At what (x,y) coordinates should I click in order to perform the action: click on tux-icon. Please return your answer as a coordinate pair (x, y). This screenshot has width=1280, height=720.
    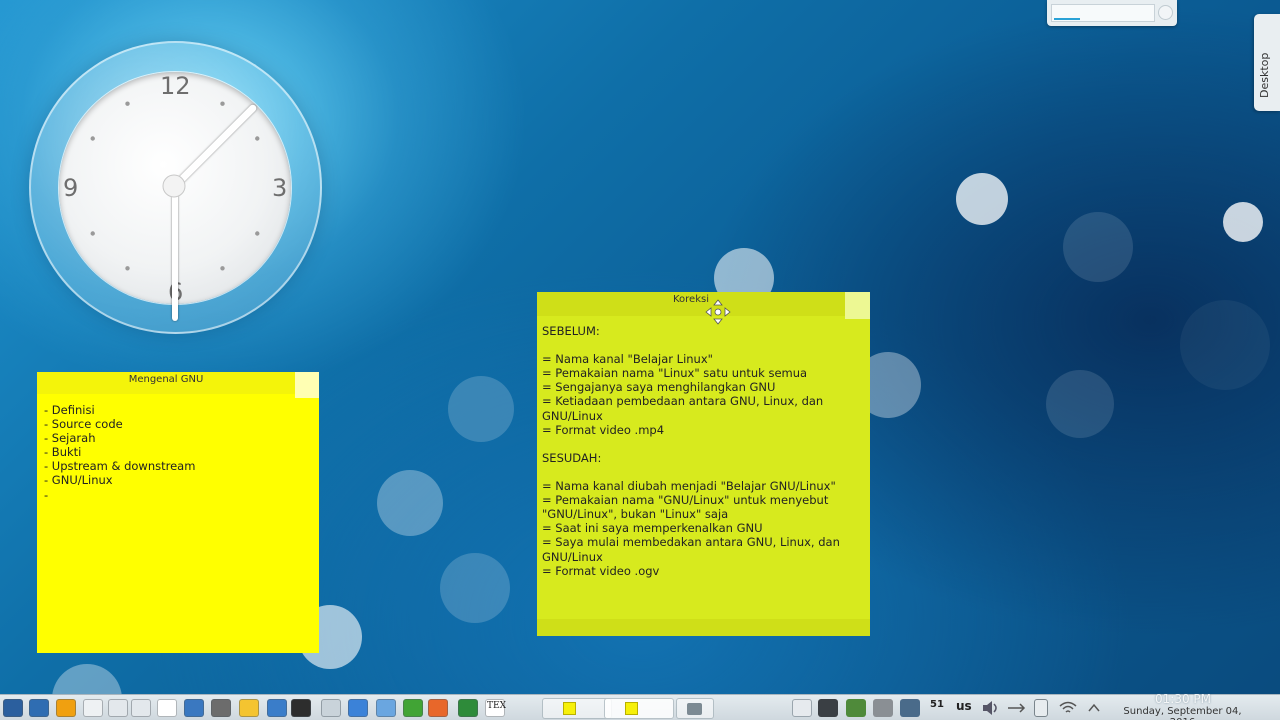
    Looking at the image, I should click on (249, 708).